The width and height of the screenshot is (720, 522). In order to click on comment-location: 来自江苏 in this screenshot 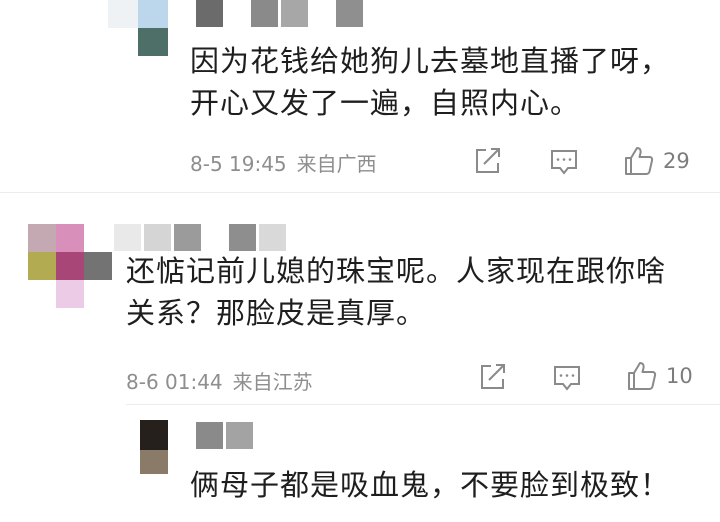, I will do `click(272, 382)`.